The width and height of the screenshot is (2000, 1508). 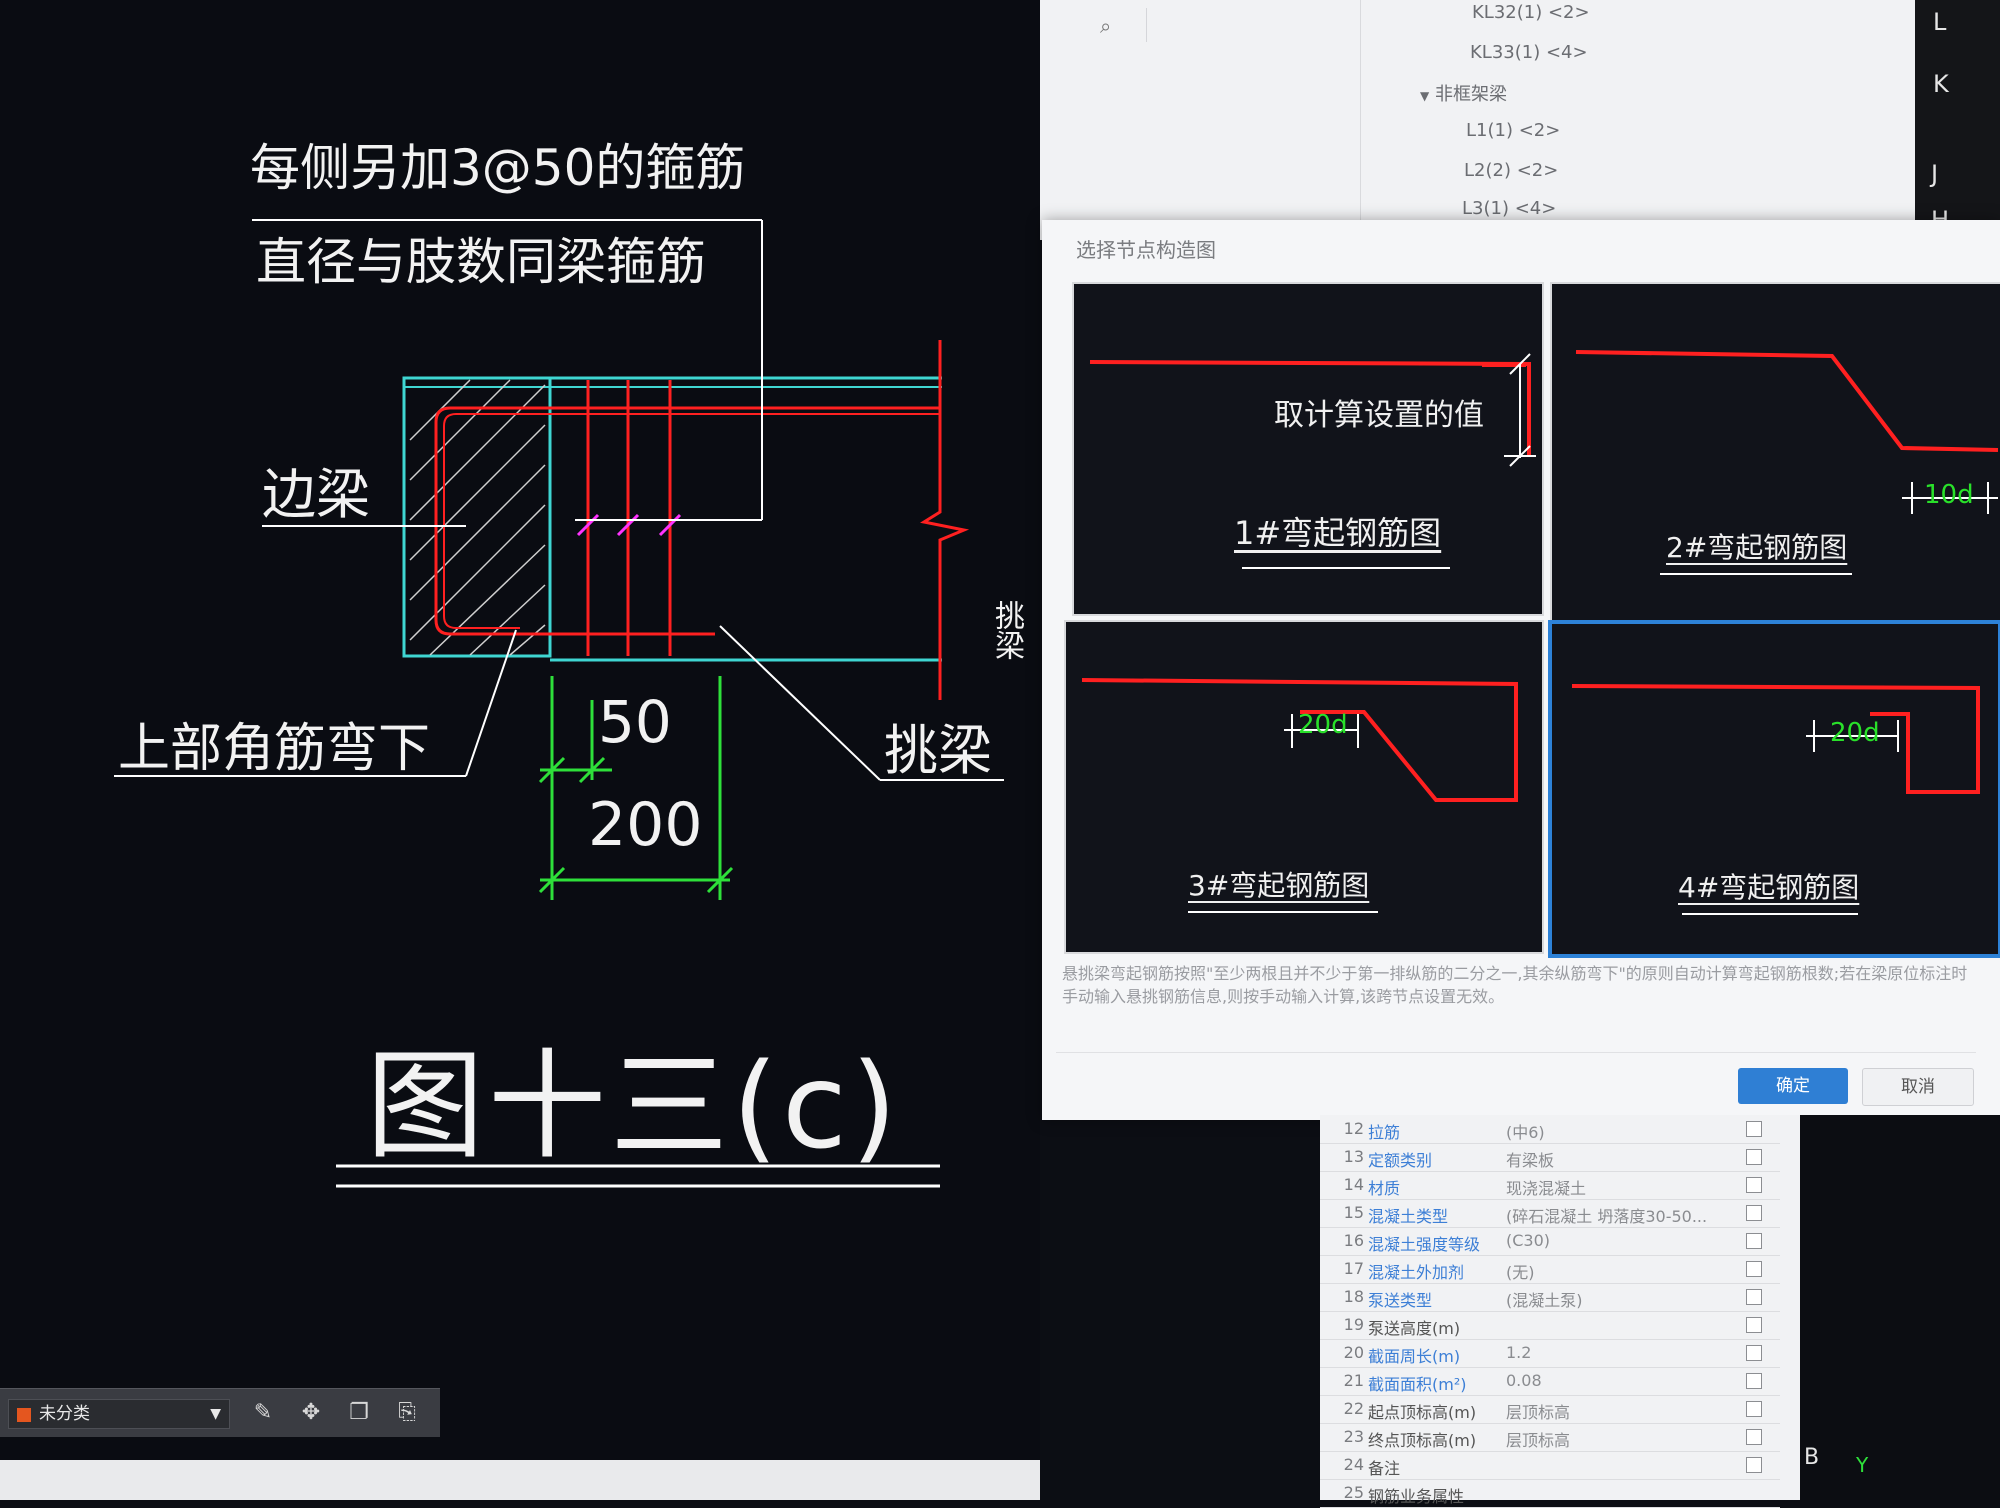 What do you see at coordinates (1353, 1492) in the screenshot?
I see `row-number: 25` at bounding box center [1353, 1492].